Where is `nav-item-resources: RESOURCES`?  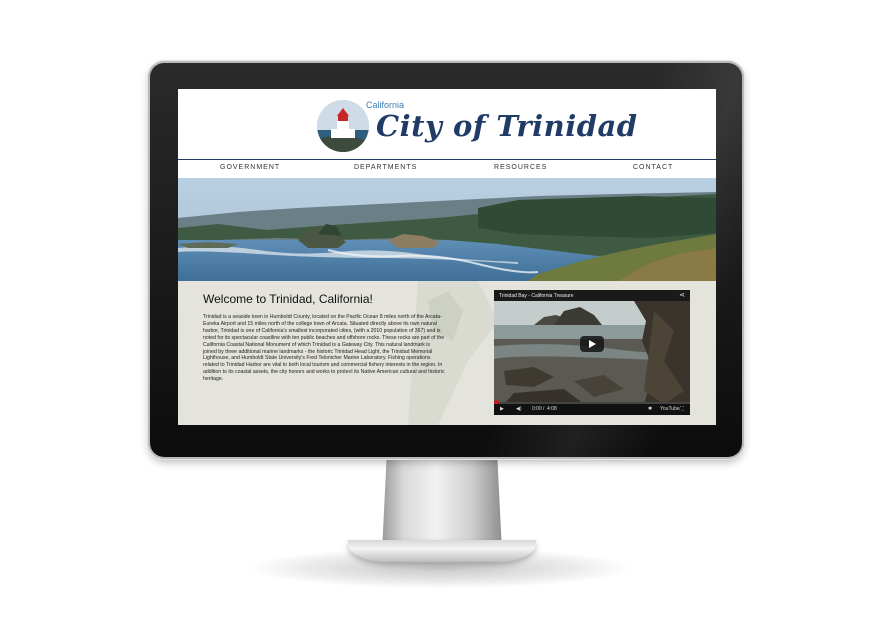 nav-item-resources: RESOURCES is located at coordinates (520, 167).